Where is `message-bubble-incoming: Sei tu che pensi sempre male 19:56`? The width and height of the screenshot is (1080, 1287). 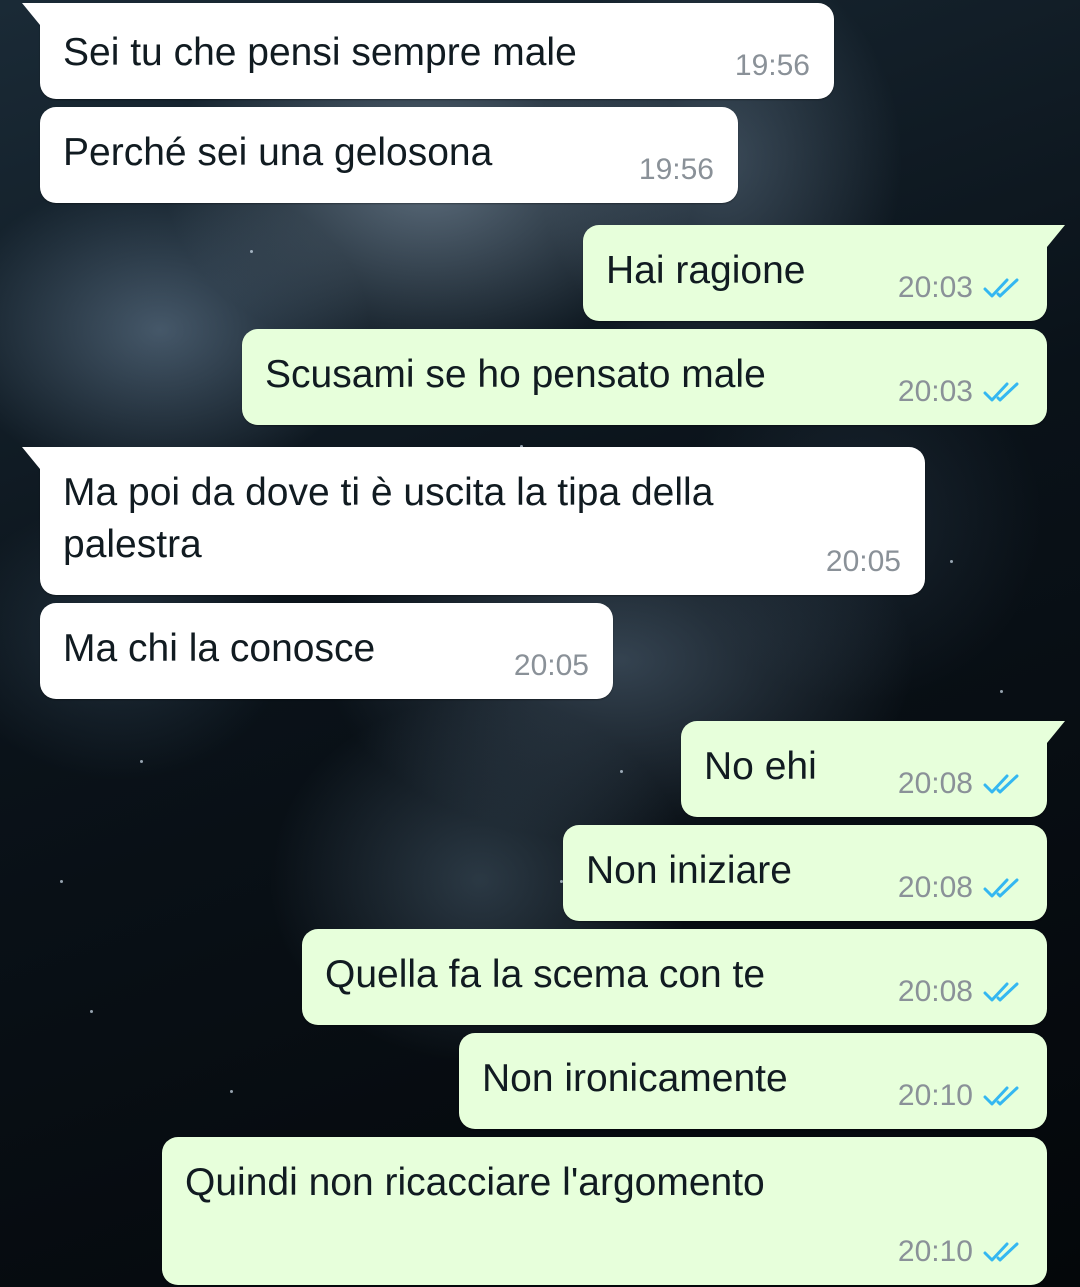
message-bubble-incoming: Sei tu che pensi sempre male 19:56 is located at coordinates (428, 51).